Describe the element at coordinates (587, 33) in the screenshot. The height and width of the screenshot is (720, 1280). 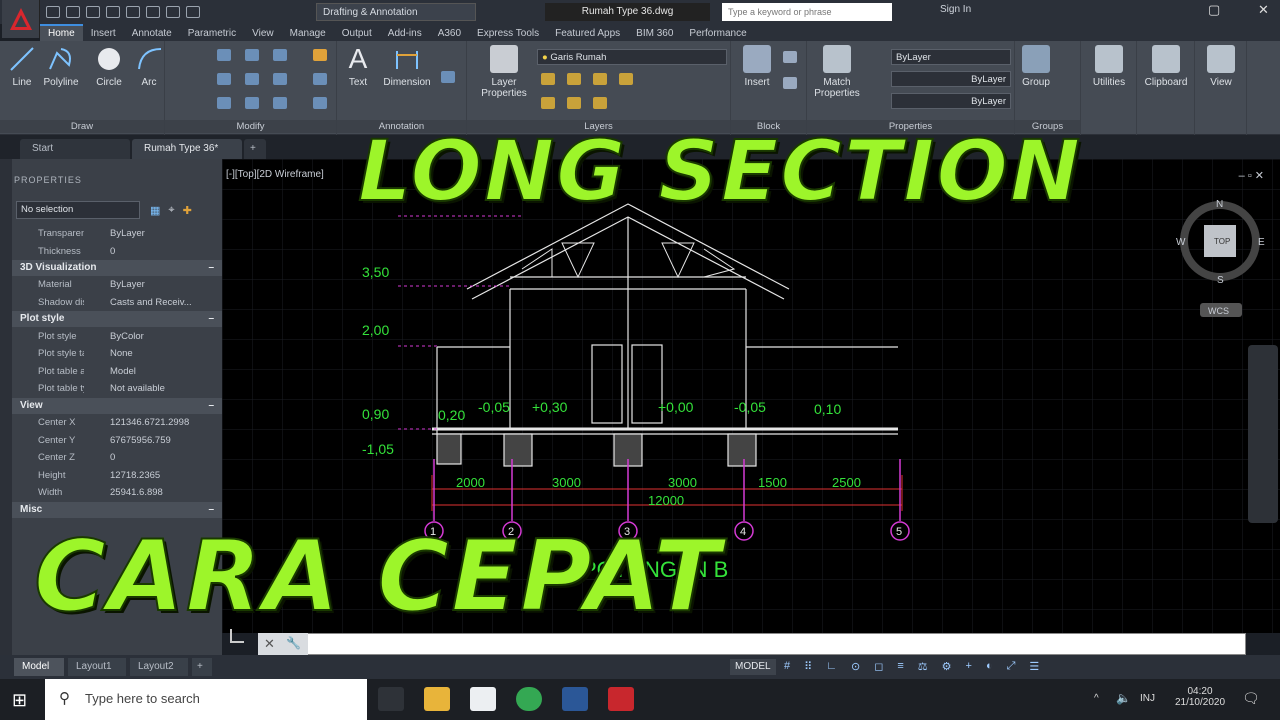
I see `tab-featured-apps: Featured Apps` at that location.